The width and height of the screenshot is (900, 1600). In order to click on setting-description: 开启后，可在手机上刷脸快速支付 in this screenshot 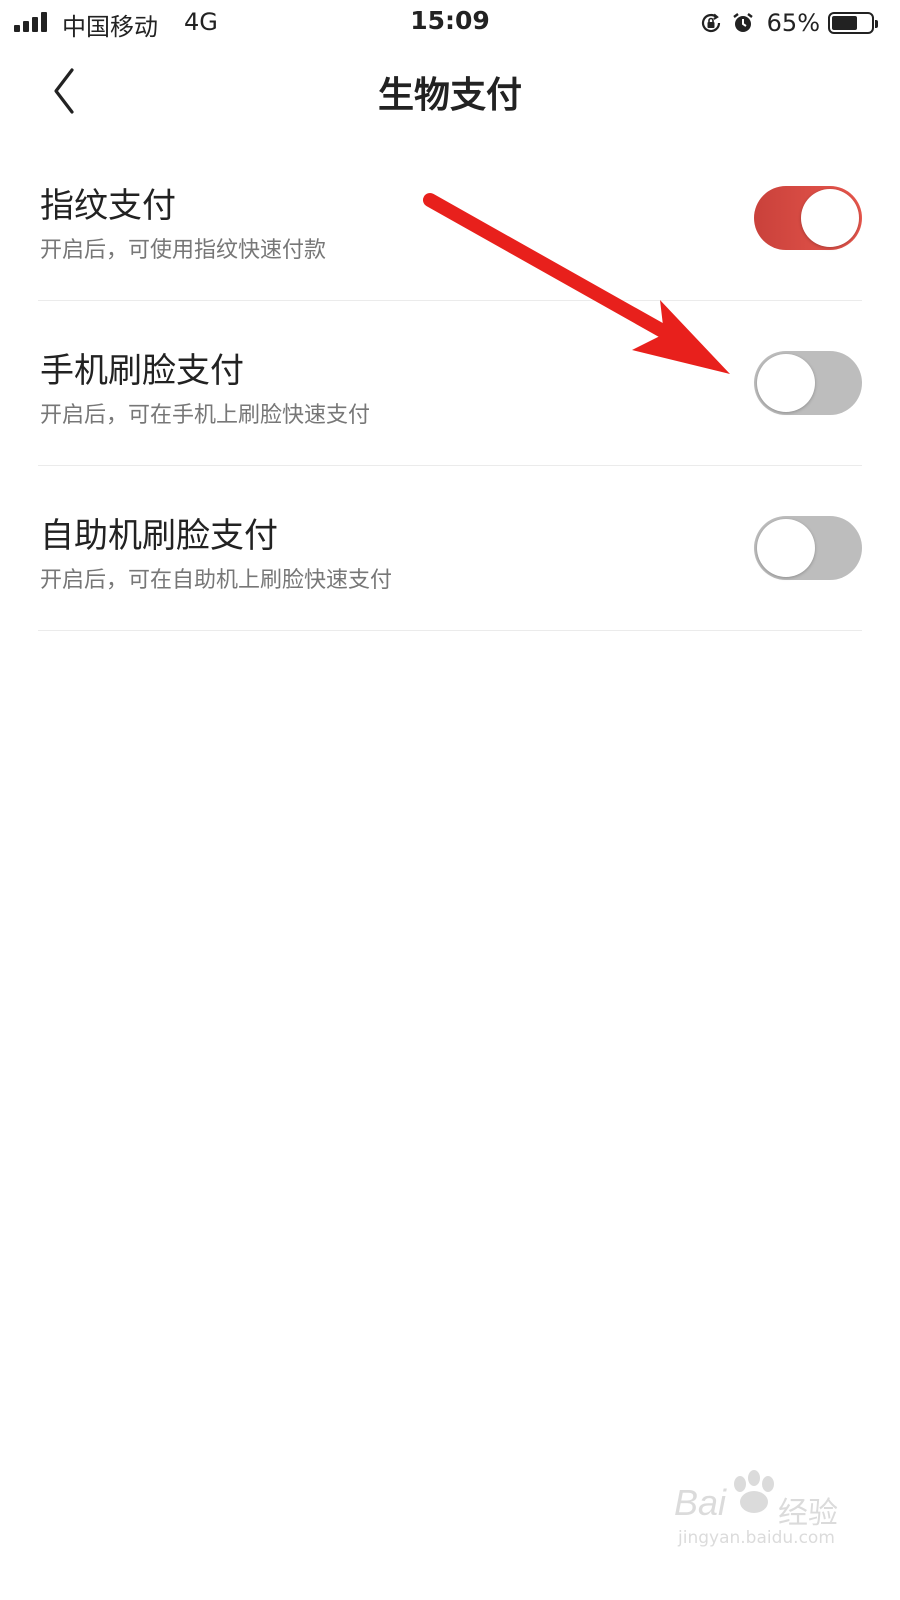, I will do `click(205, 415)`.